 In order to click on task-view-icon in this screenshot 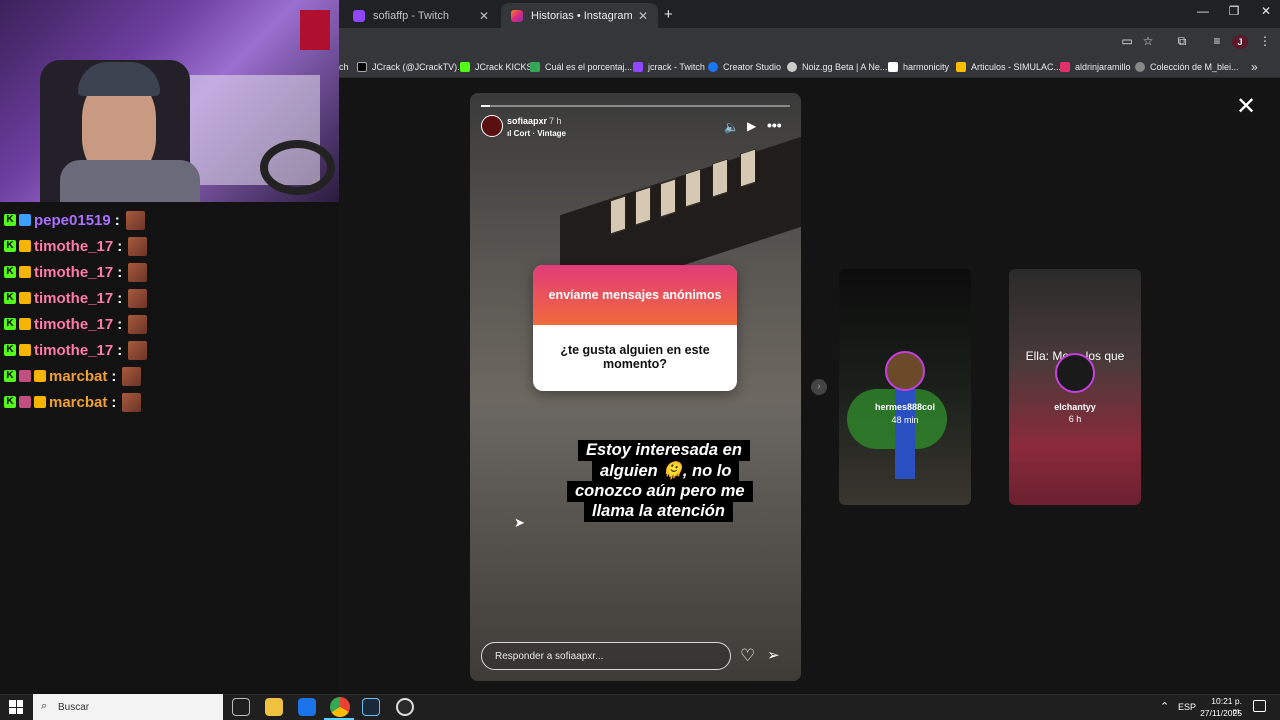, I will do `click(241, 707)`.